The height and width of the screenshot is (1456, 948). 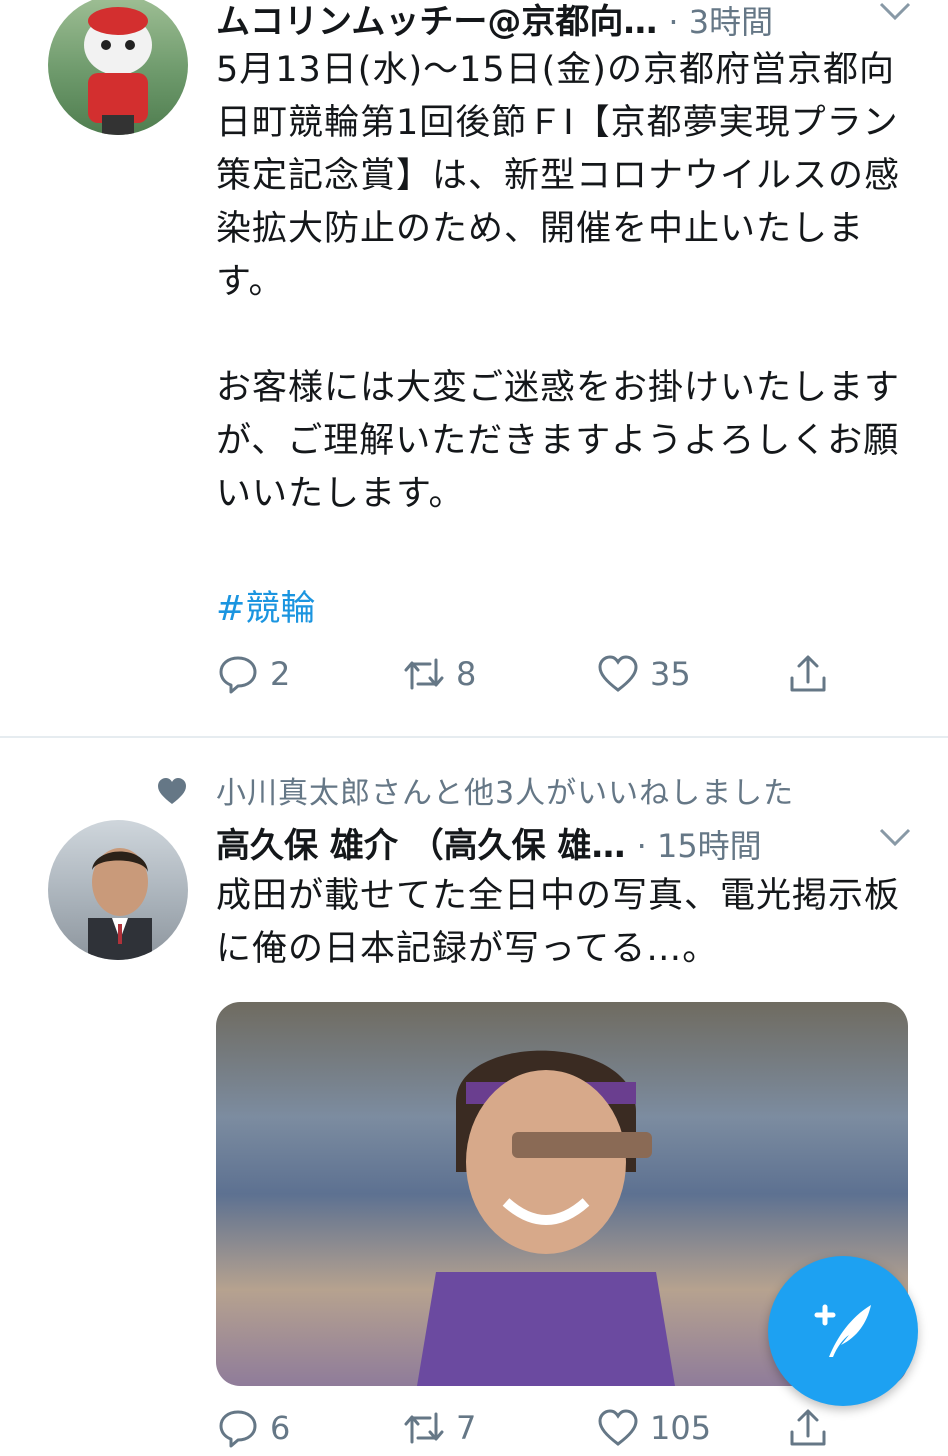 I want to click on tweet-actions: 6 7 105, so click(x=541, y=1431).